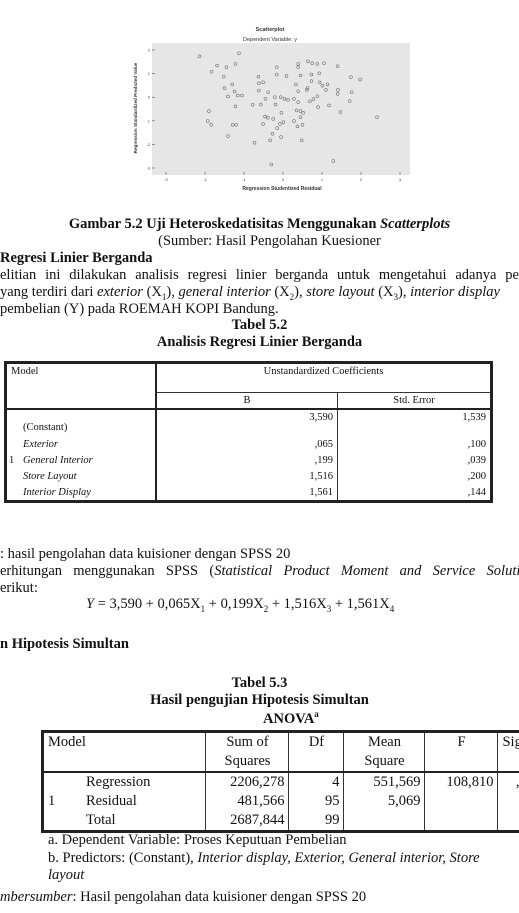  What do you see at coordinates (361, 179) in the screenshot?
I see `x-tick-label: 2` at bounding box center [361, 179].